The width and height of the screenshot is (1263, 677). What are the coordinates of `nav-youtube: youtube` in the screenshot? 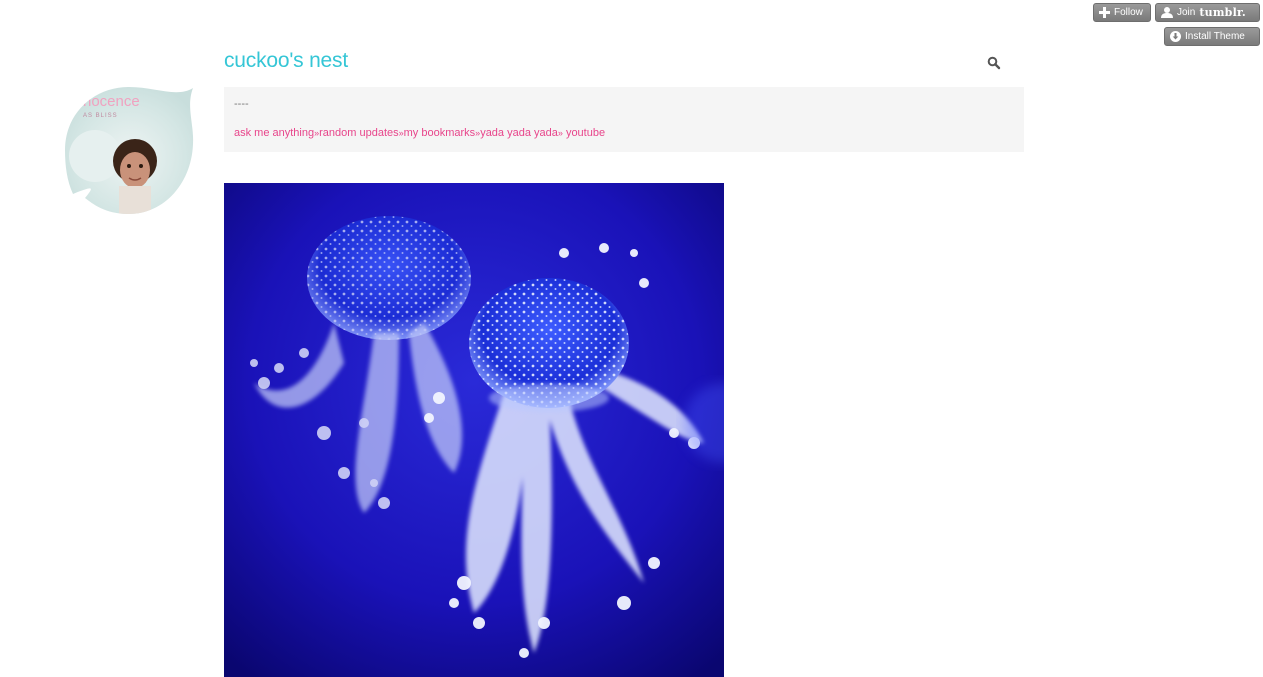 It's located at (585, 133).